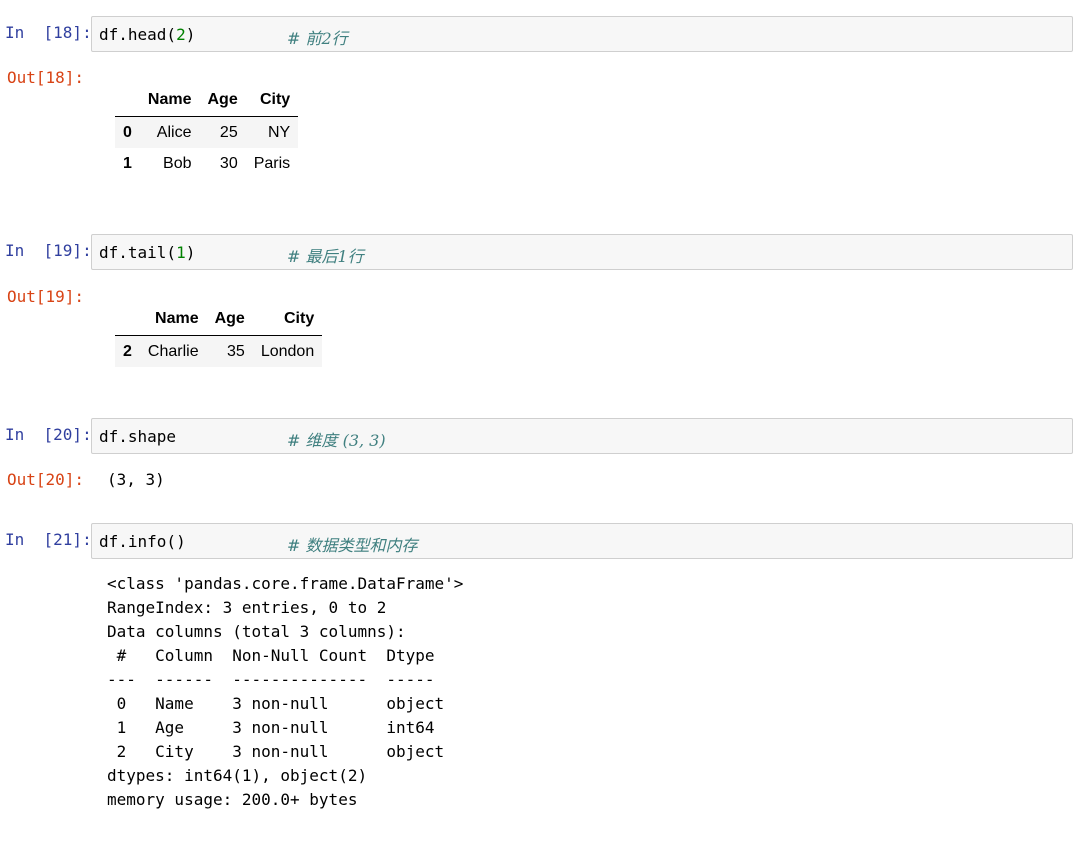 The image size is (1080, 843). What do you see at coordinates (287, 351) in the screenshot?
I see `table-cell: London` at bounding box center [287, 351].